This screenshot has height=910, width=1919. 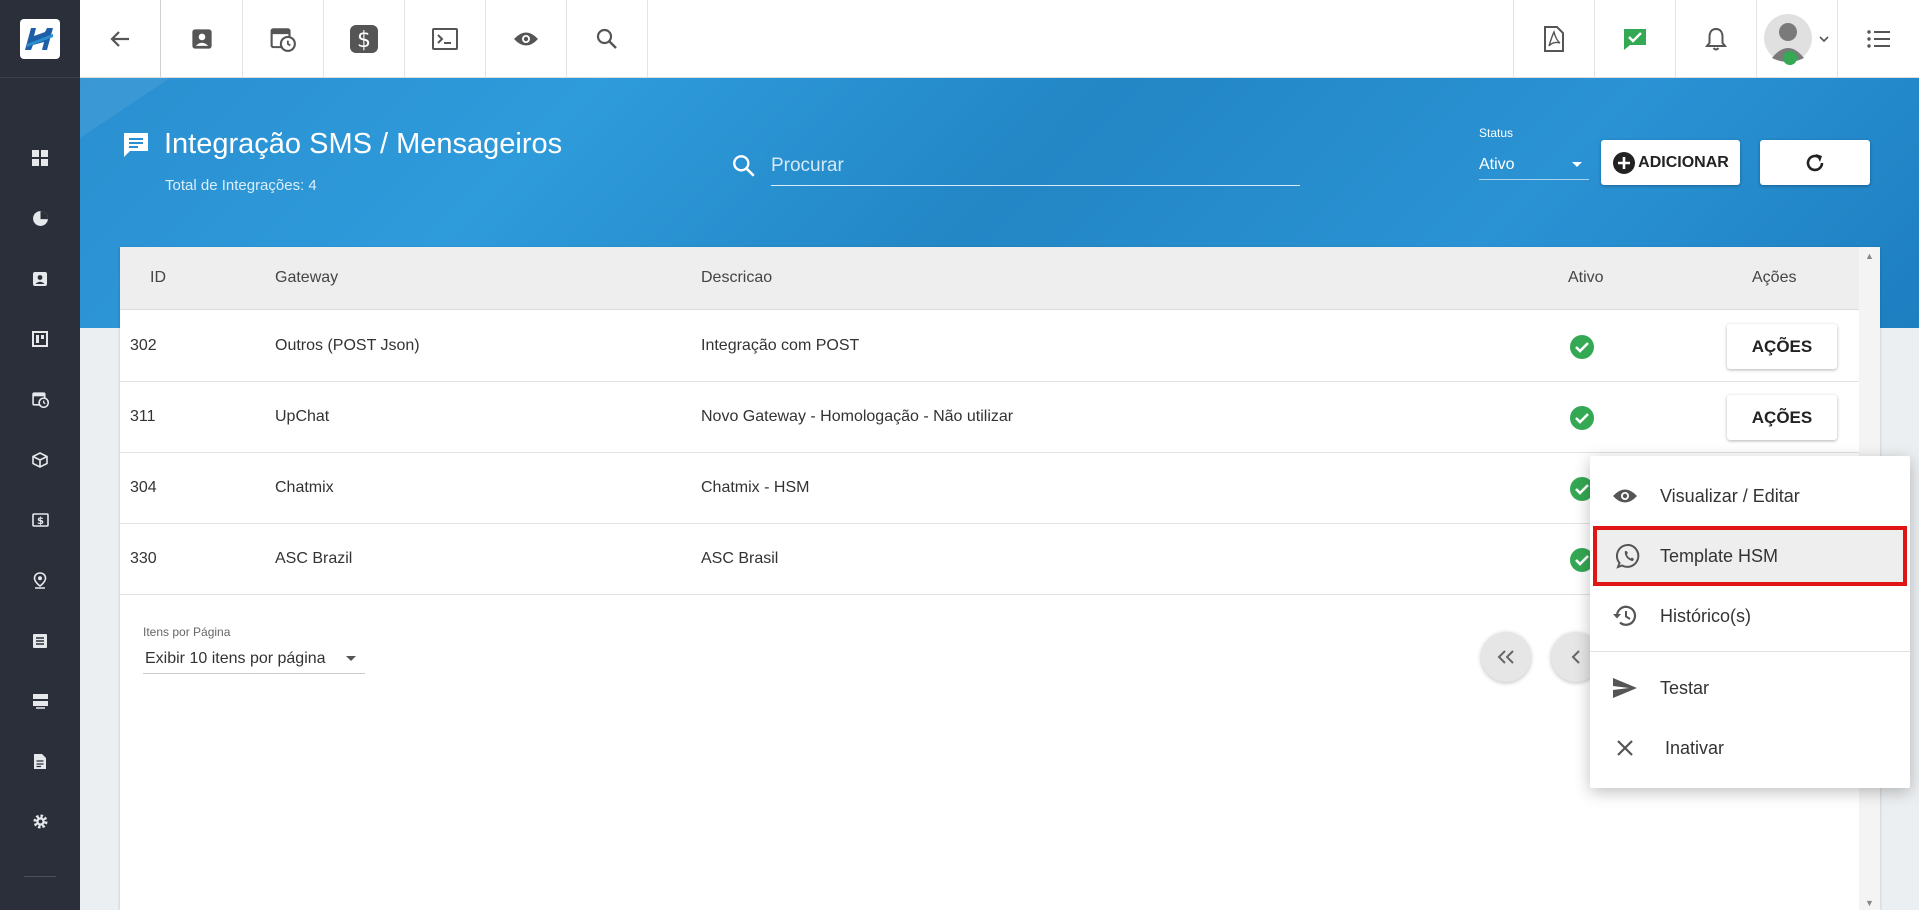 What do you see at coordinates (363, 144) in the screenshot?
I see `page-title: Integração SMS / Mensageiros` at bounding box center [363, 144].